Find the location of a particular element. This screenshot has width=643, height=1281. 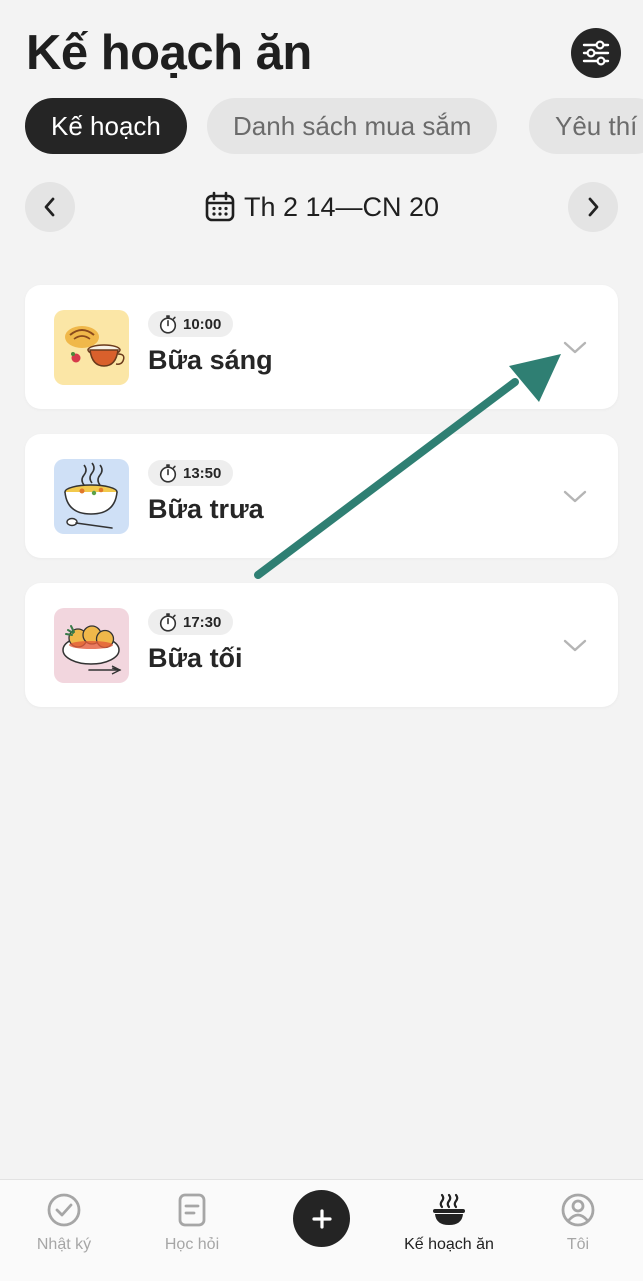

plus-icon is located at coordinates (321, 1218).